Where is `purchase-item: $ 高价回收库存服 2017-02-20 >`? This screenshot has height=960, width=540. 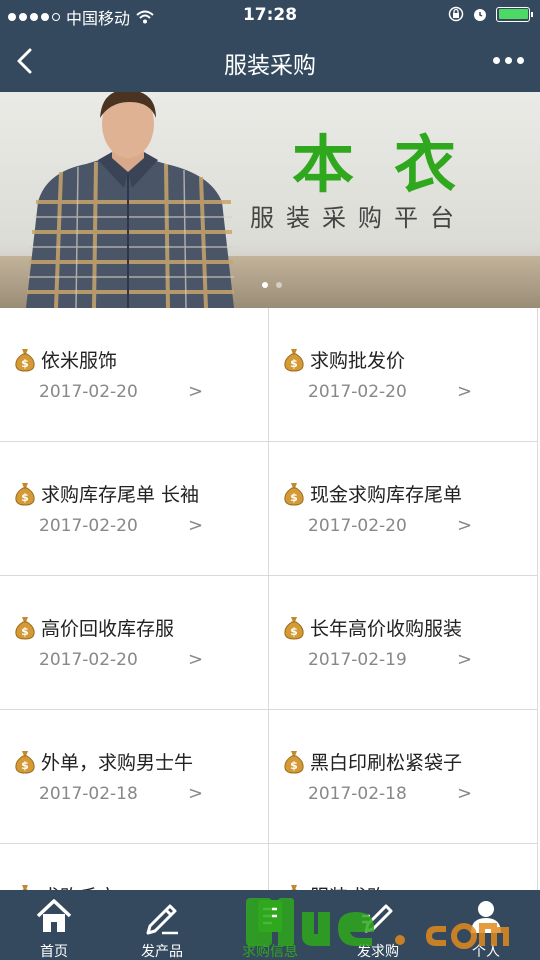 purchase-item: $ 高价回收库存服 2017-02-20 > is located at coordinates (134, 643).